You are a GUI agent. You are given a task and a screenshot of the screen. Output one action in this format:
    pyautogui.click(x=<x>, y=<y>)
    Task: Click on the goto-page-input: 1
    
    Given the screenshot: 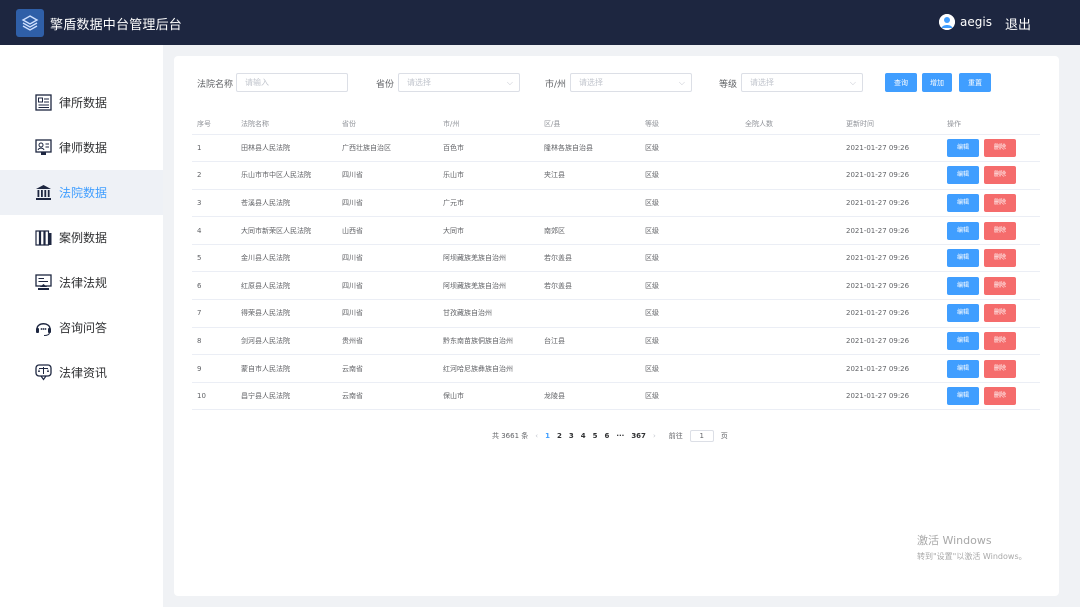 What is the action you would take?
    pyautogui.click(x=701, y=436)
    